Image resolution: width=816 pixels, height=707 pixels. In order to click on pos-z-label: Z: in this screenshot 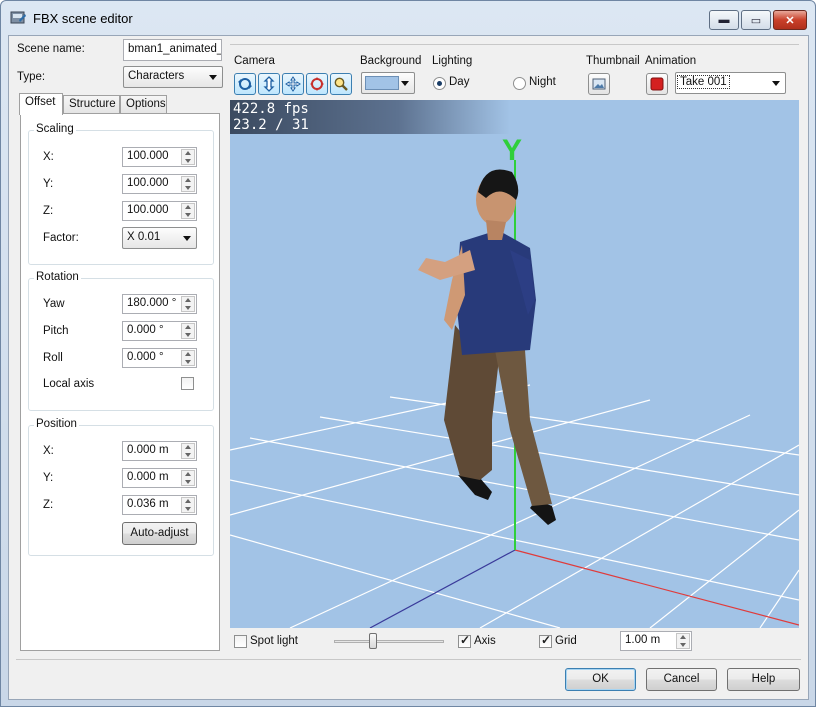, I will do `click(48, 505)`.